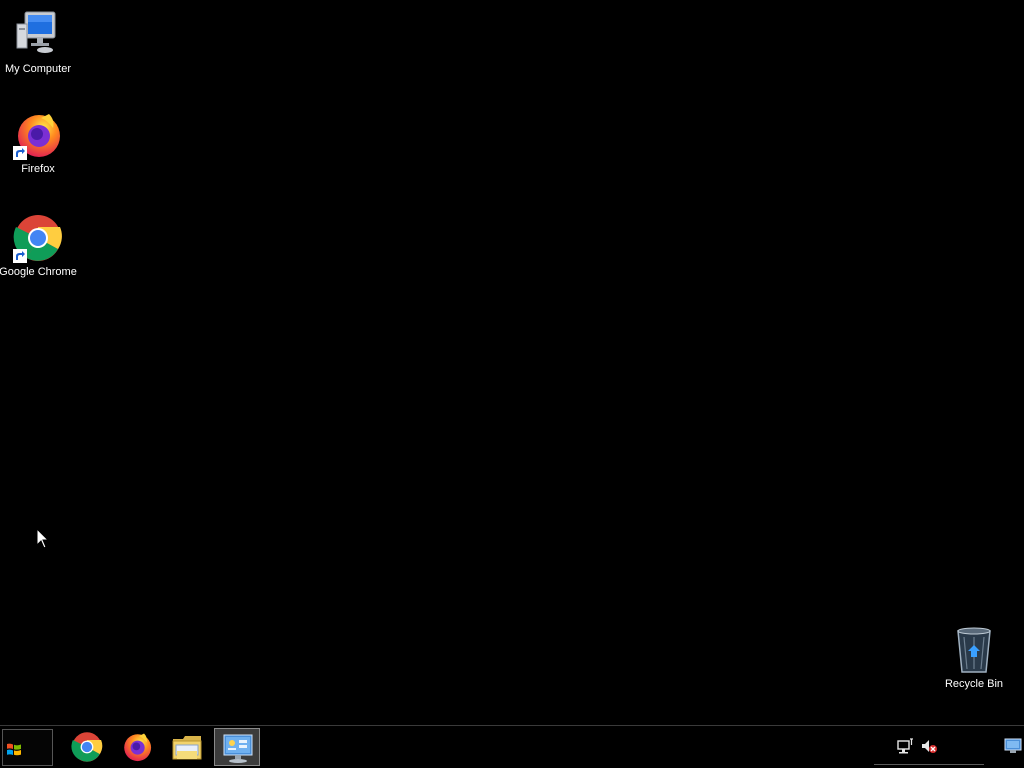 Image resolution: width=1024 pixels, height=768 pixels. Describe the element at coordinates (38, 169) in the screenshot. I see `firefox-label: Firefox` at that location.